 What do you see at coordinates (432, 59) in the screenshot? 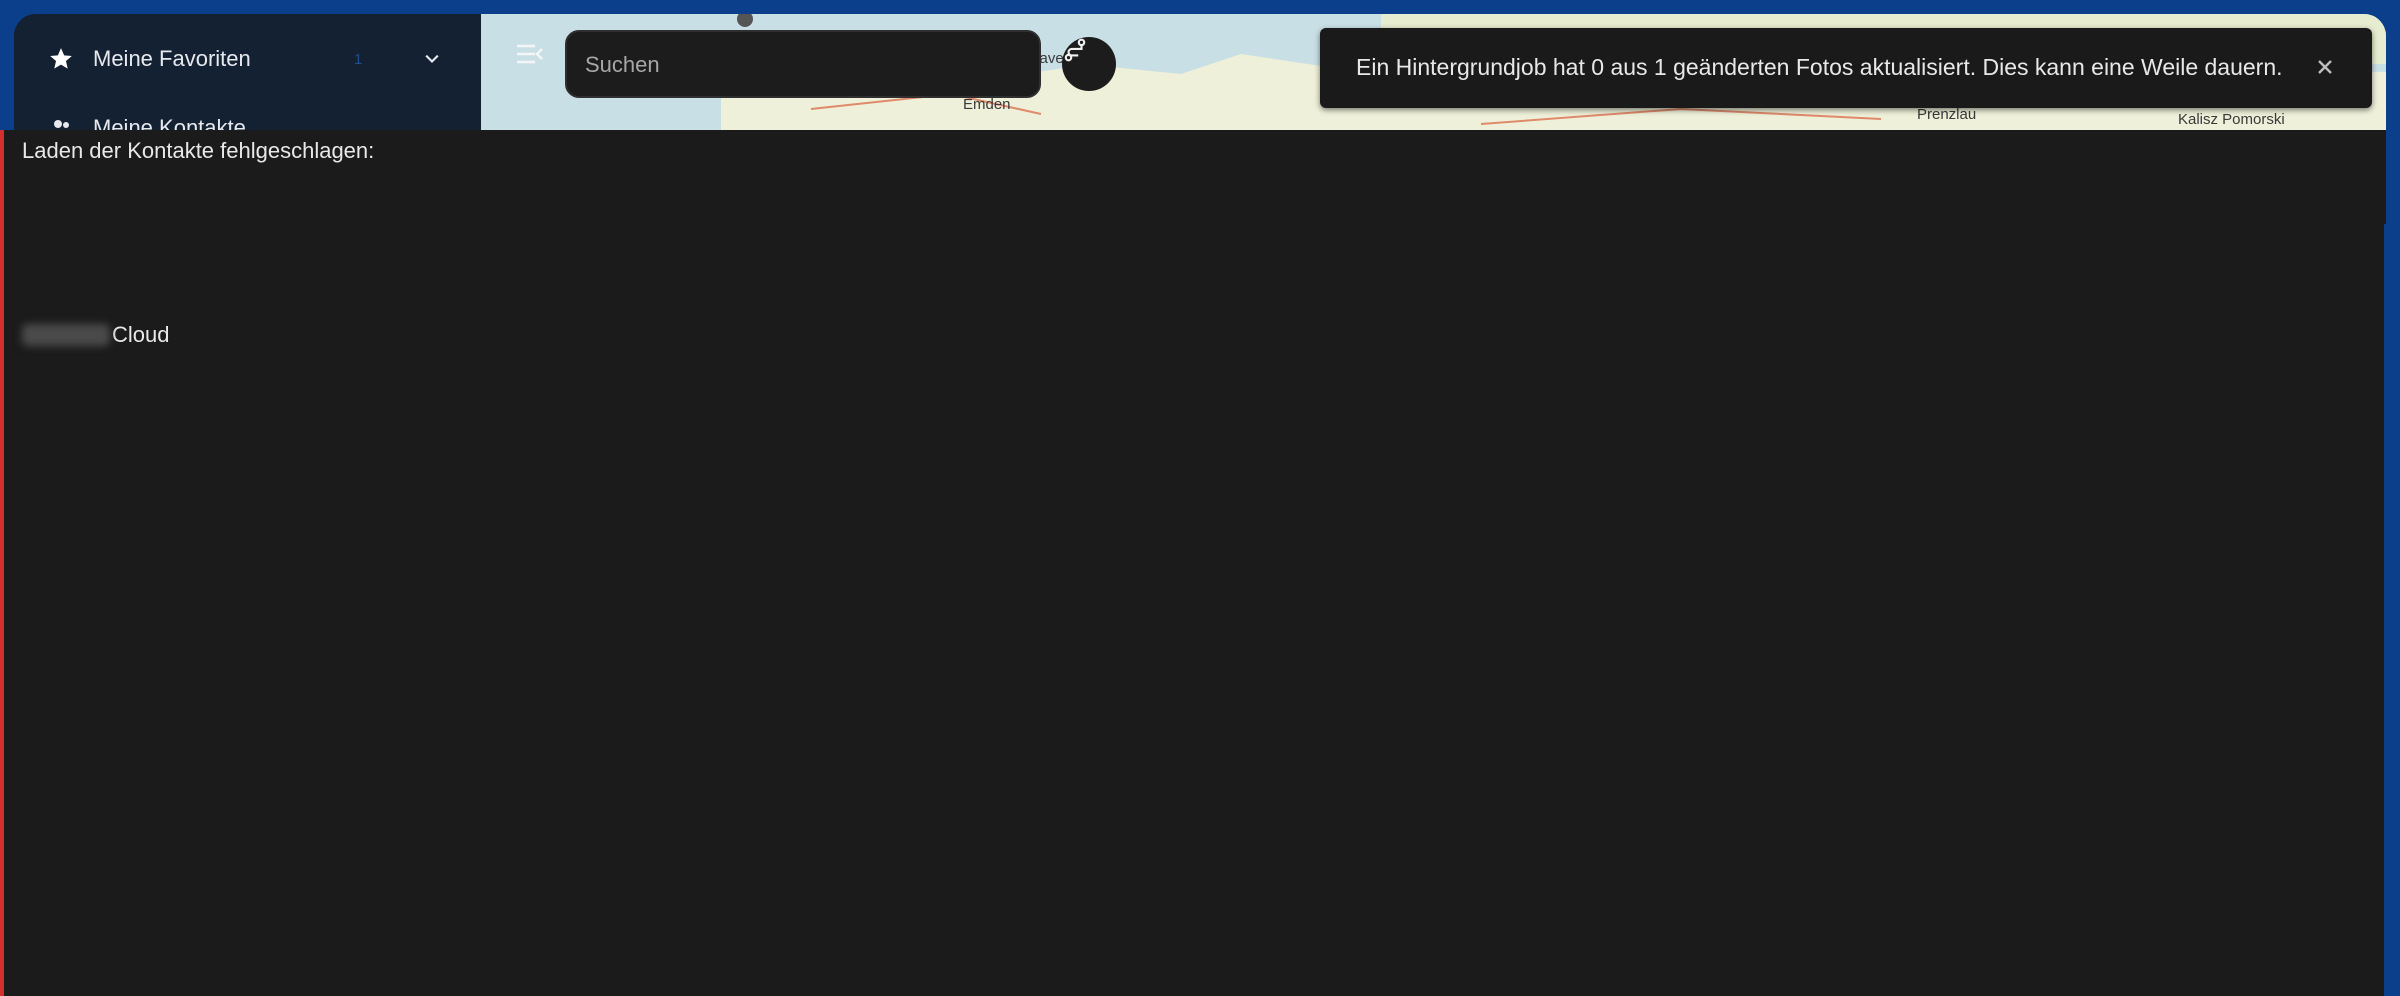
I see `chevron-down-icon` at bounding box center [432, 59].